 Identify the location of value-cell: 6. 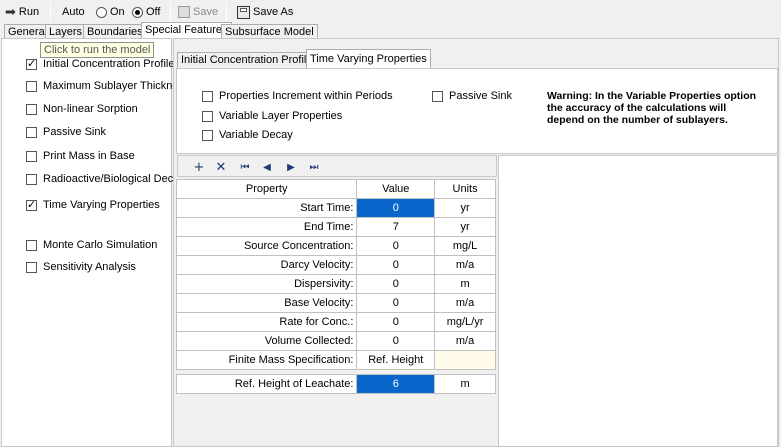
(396, 384).